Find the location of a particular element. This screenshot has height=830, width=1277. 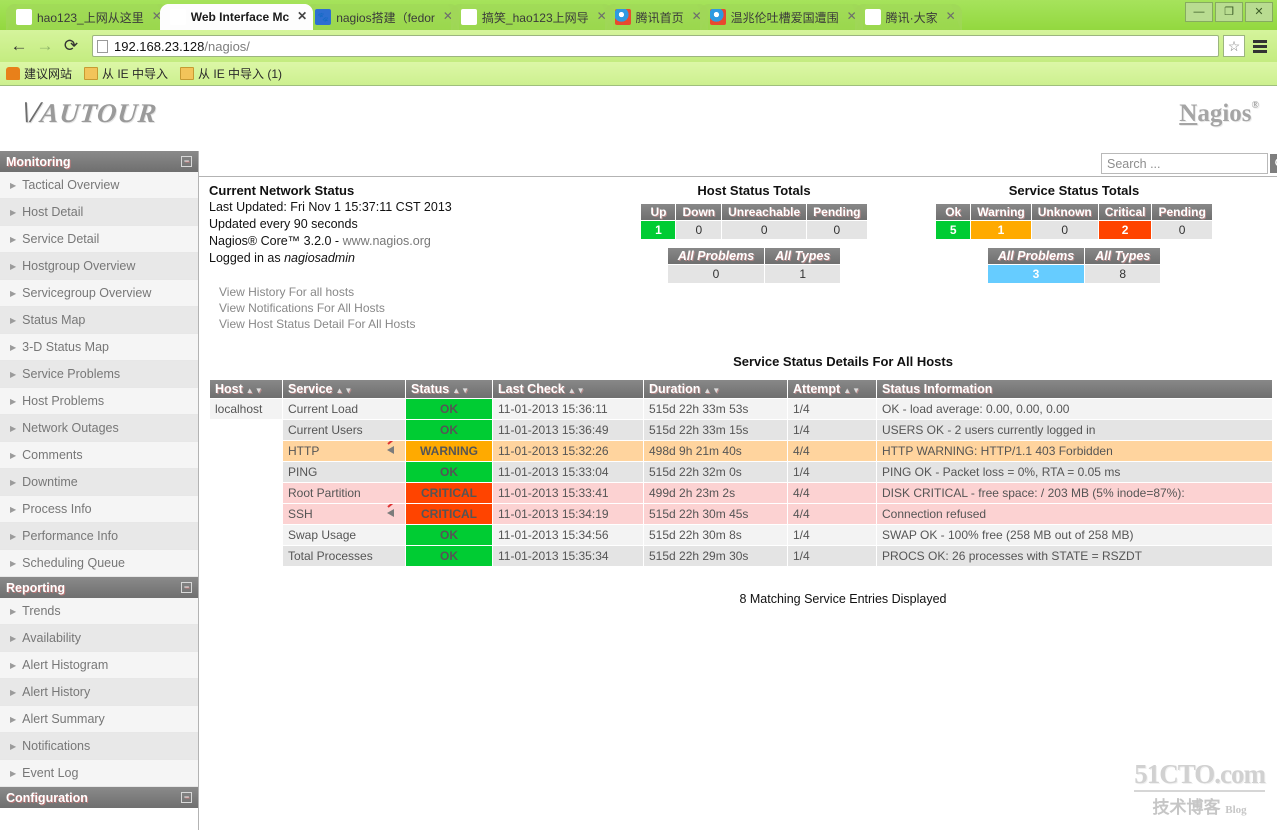

sidebar-item-service-problems: ▶ Service Problems is located at coordinates (99, 374).